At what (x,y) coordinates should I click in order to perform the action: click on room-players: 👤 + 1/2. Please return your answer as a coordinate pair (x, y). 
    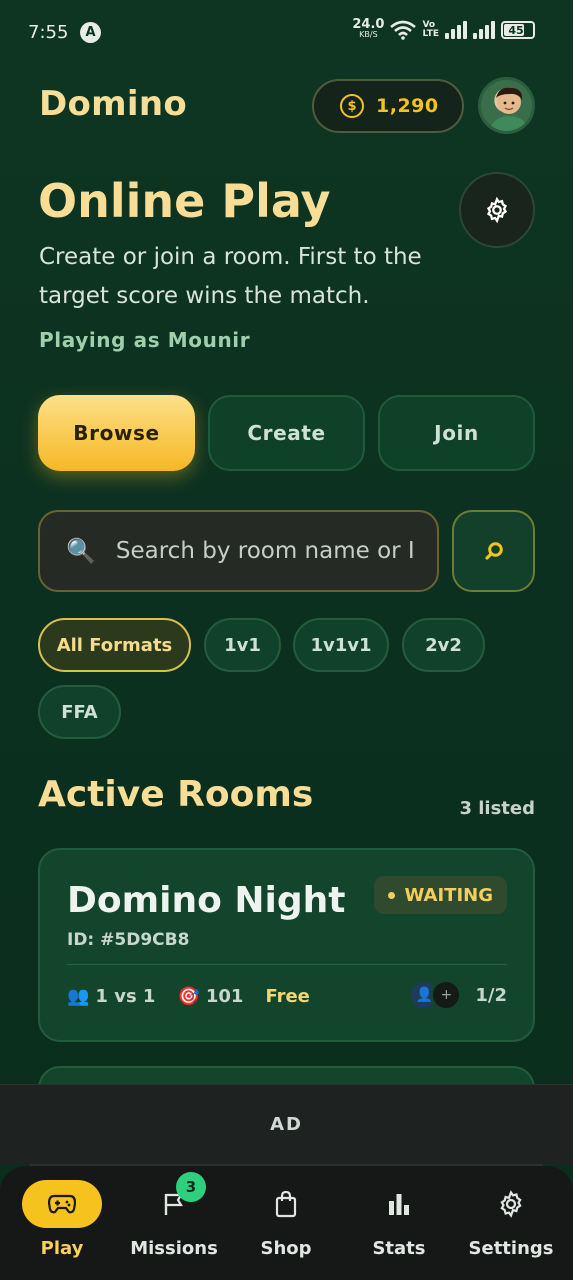
    Looking at the image, I should click on (458, 995).